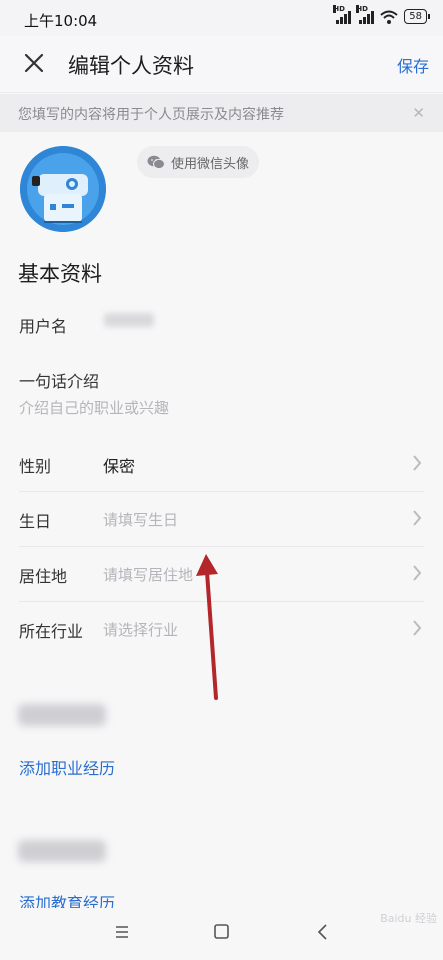  I want to click on residence-label: 居住地, so click(43, 576).